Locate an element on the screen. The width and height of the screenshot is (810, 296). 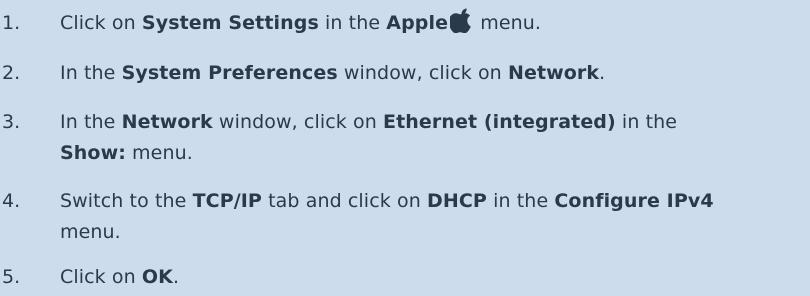
step-number: 1. is located at coordinates (11, 23).